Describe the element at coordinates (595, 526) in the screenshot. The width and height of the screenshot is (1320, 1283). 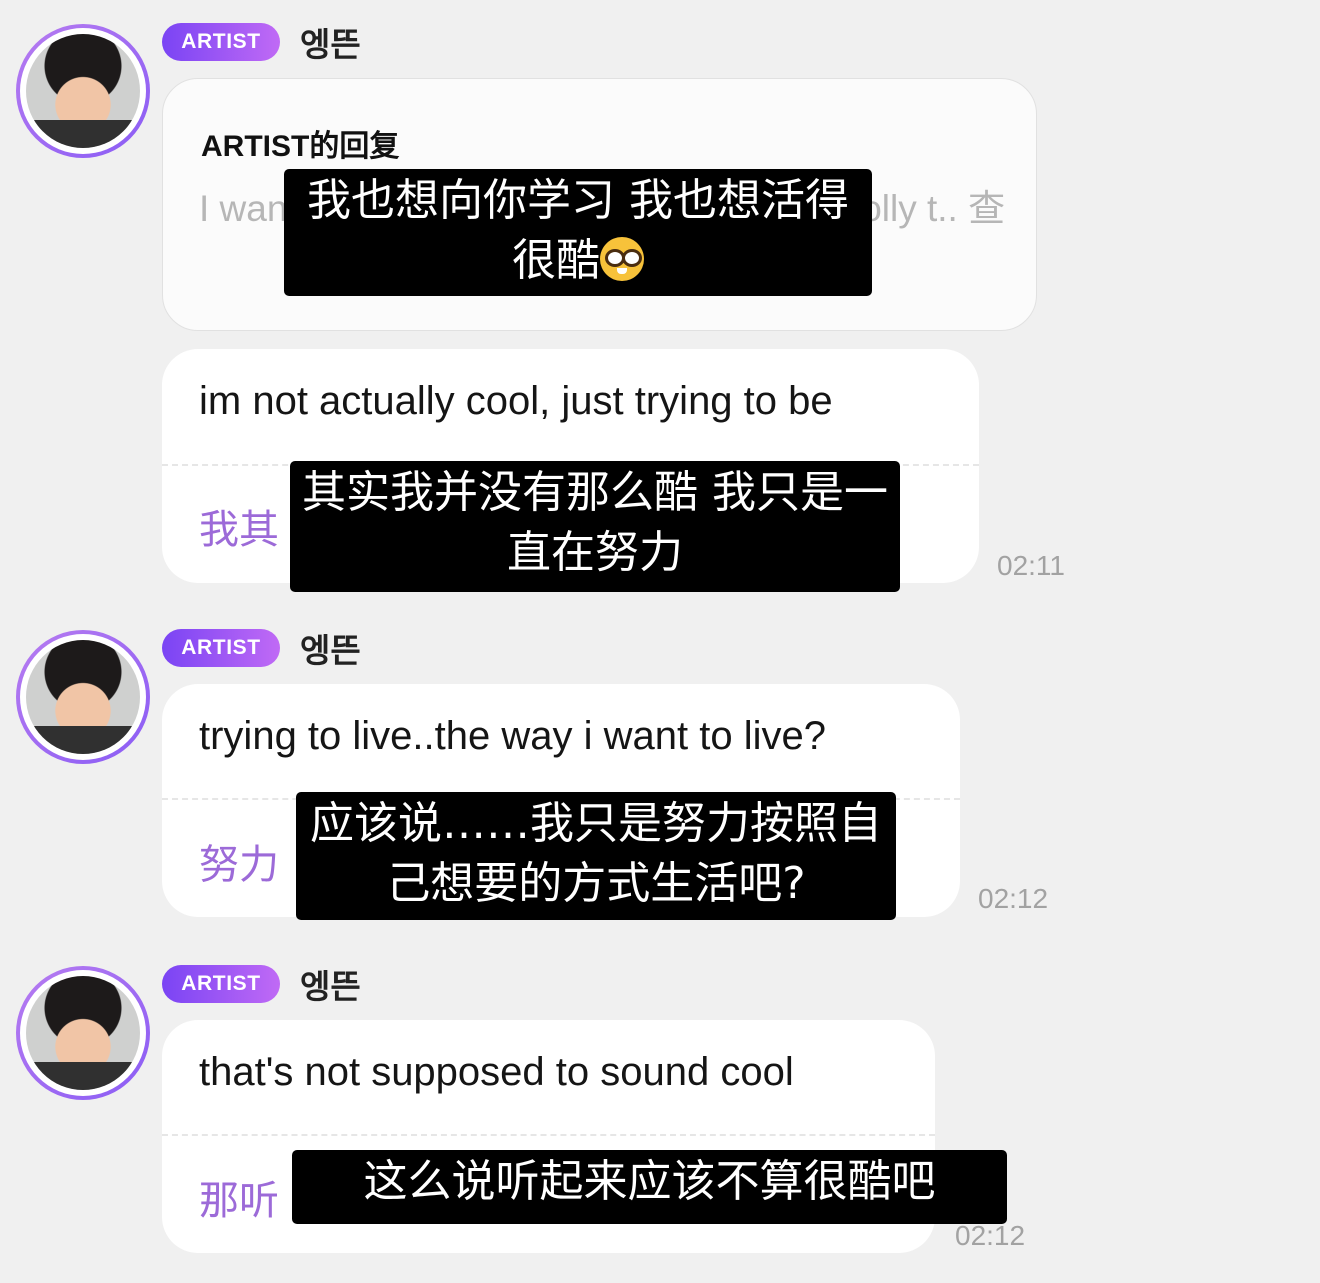
I see `video-subtitle: 其实我并没有那么酷 我只是一直在努力` at that location.